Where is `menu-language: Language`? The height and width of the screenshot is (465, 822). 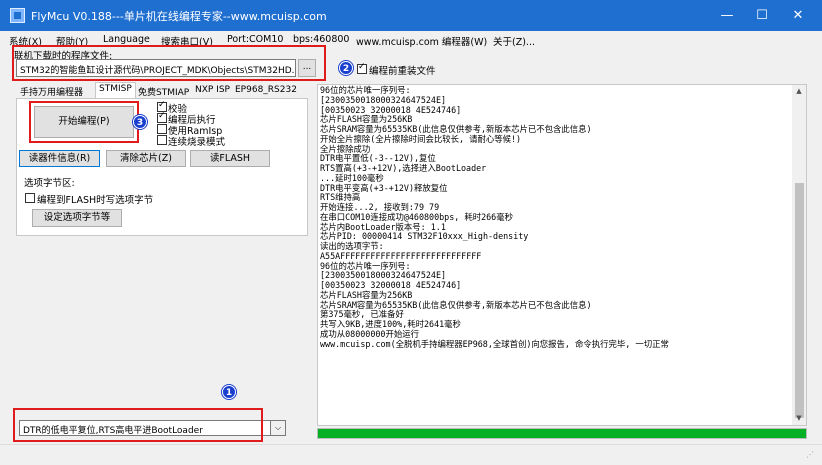
menu-language: Language is located at coordinates (126, 39).